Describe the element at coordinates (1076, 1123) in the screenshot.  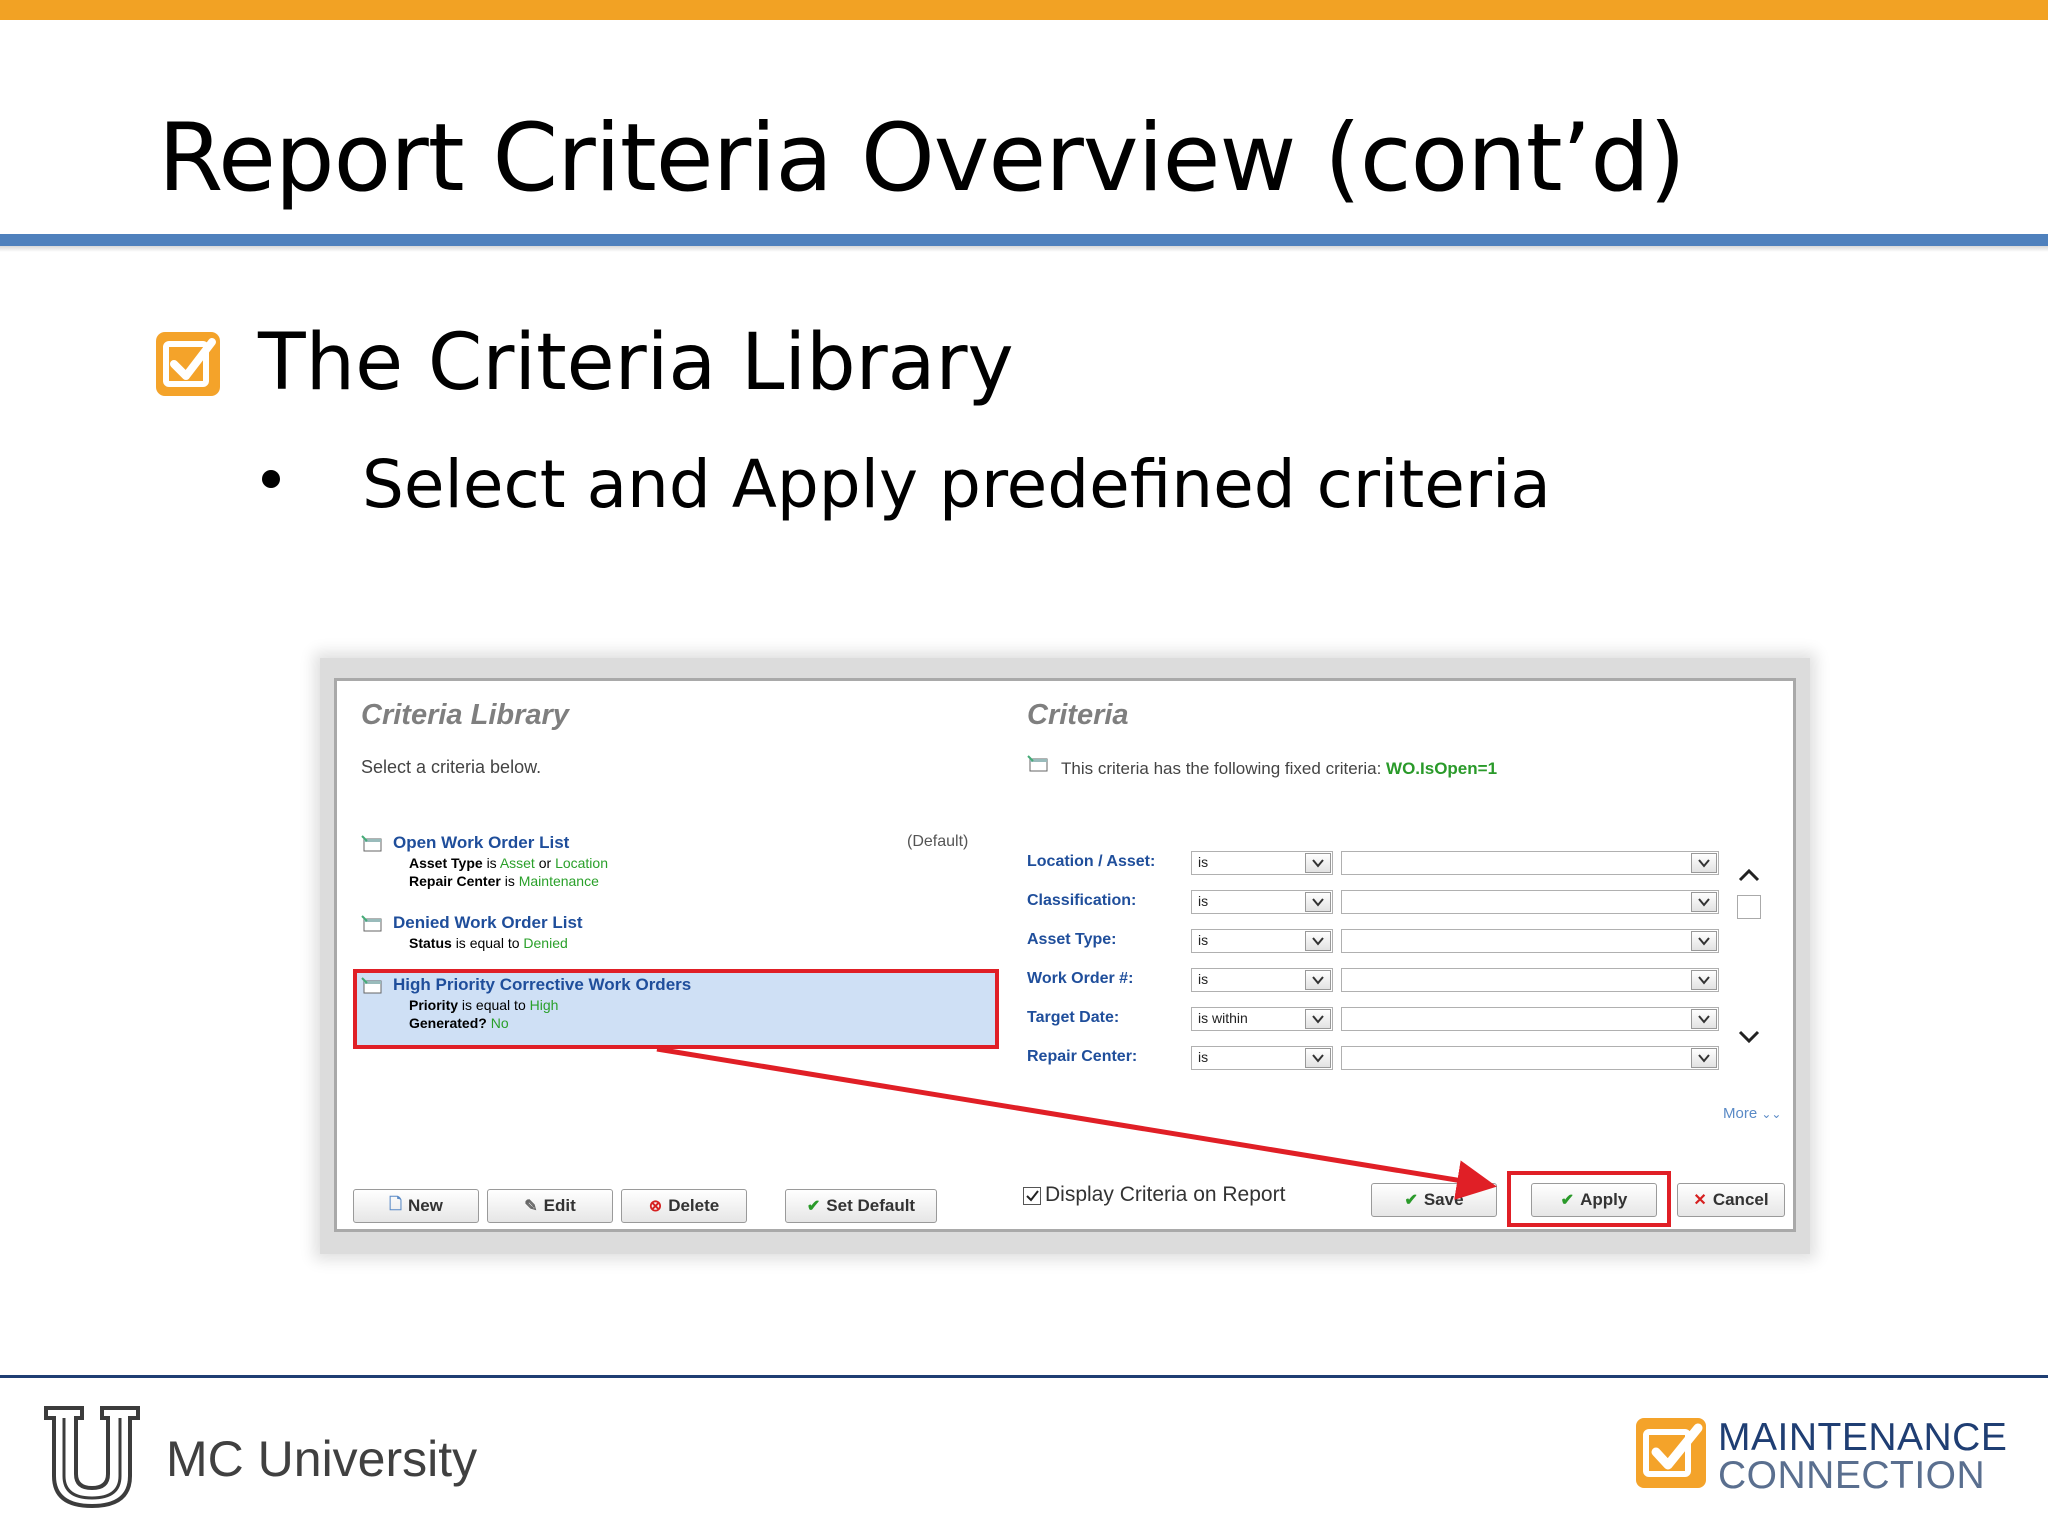
I see `red-arrow-annotation` at that location.